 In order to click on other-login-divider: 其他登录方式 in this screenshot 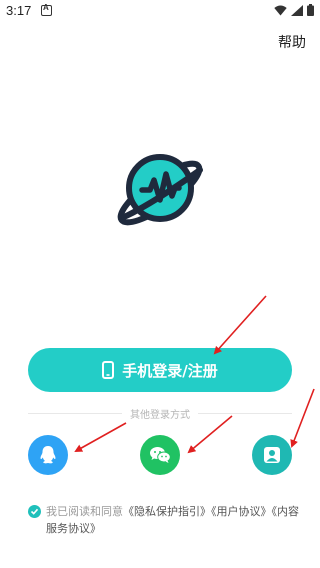, I will do `click(160, 413)`.